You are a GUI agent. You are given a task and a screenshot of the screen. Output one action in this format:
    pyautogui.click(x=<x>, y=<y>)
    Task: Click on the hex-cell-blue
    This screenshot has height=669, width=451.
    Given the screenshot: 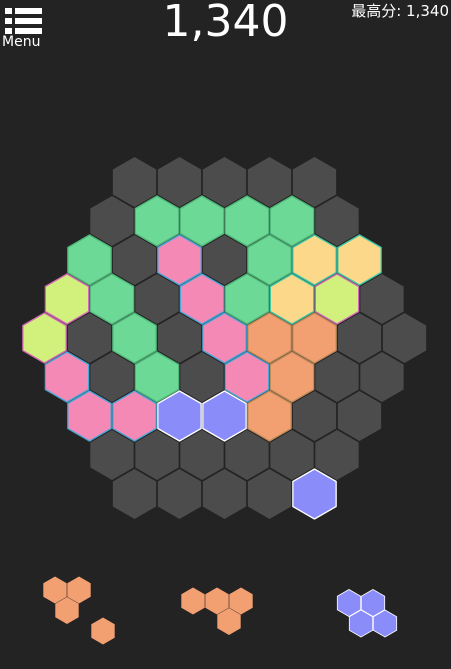 What is the action you would take?
    pyautogui.click(x=314, y=494)
    